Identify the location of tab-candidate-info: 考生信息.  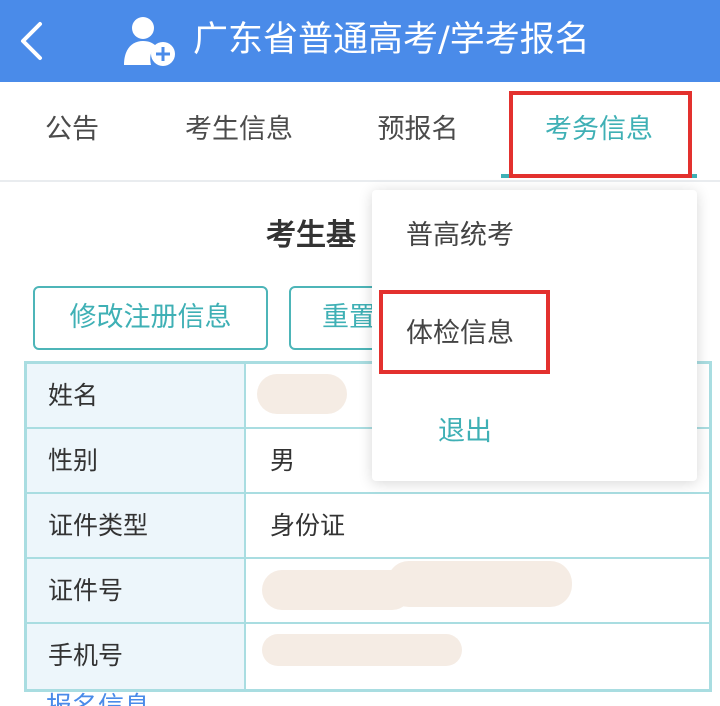
(239, 131).